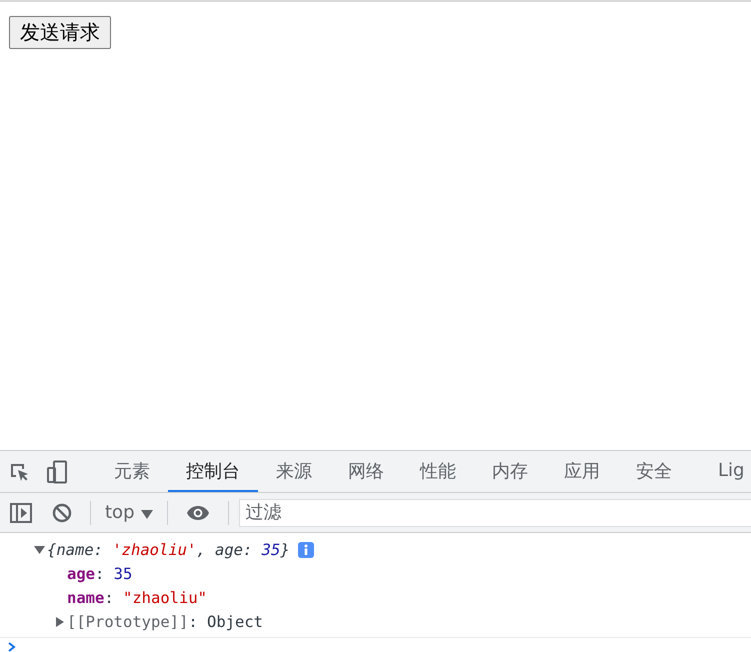  I want to click on device-icon, so click(57, 472).